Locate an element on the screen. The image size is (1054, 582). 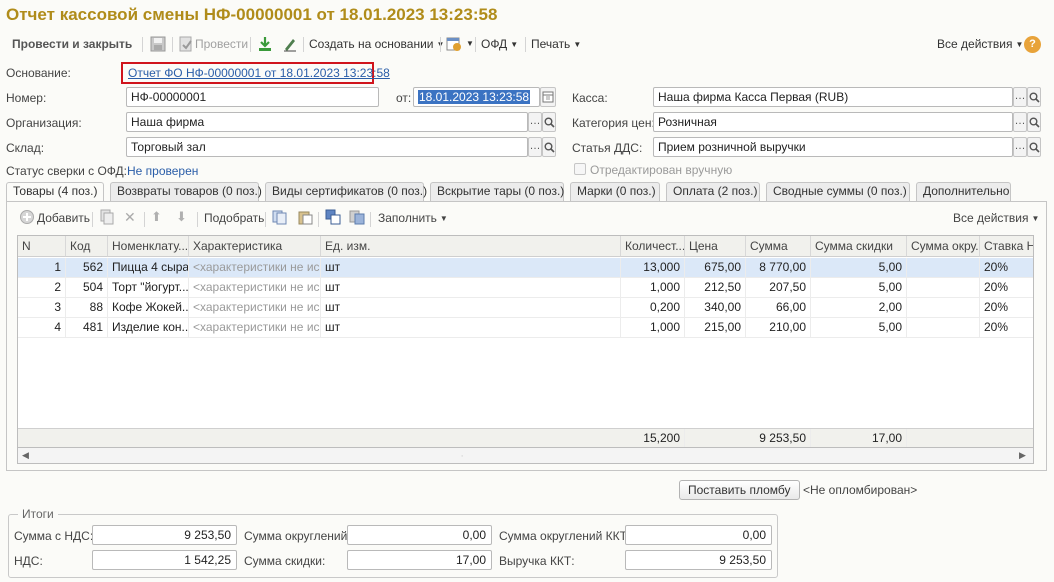
tab-marks: Марки (0 поз.) is located at coordinates (615, 191).